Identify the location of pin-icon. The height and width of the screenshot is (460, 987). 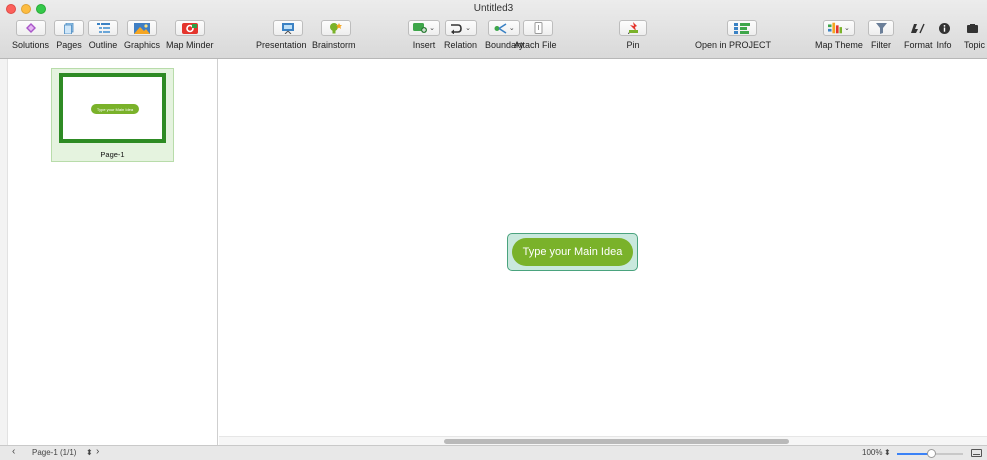
(633, 28).